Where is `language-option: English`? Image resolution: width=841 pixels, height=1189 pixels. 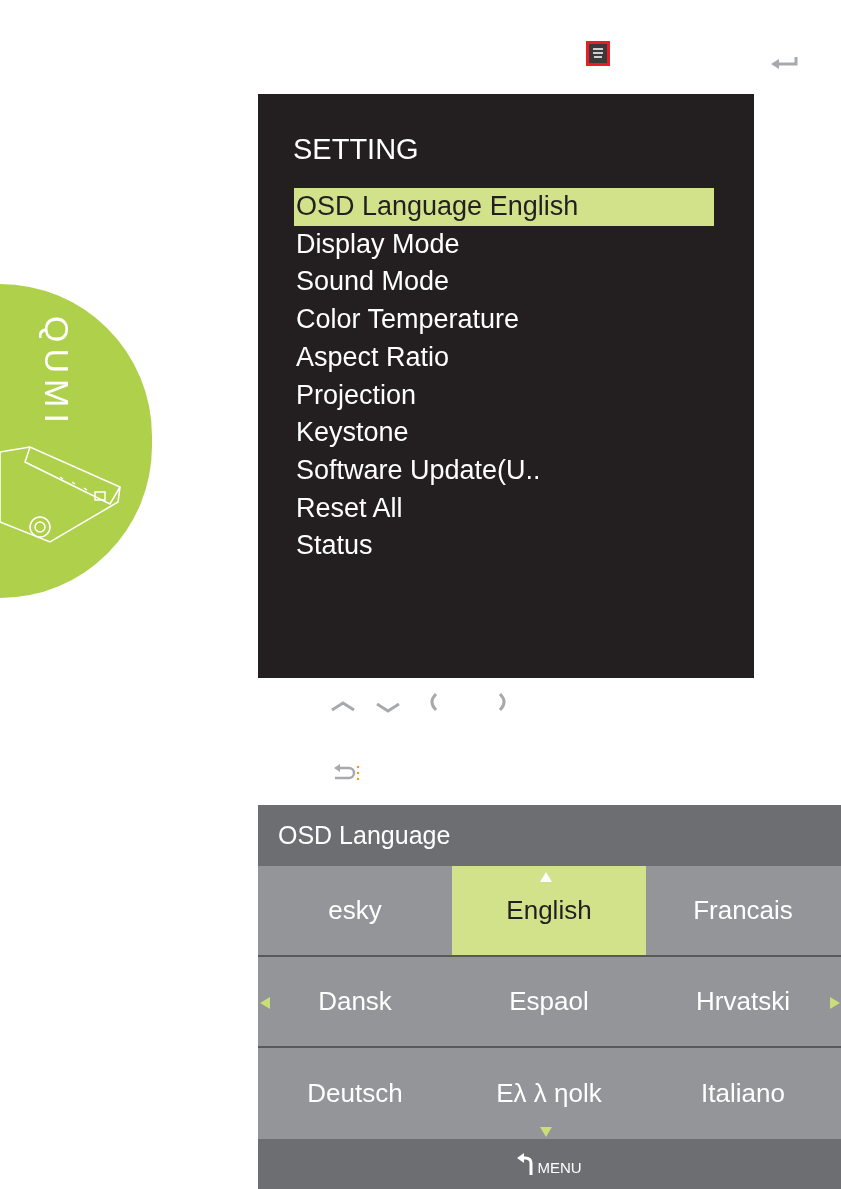 language-option: English is located at coordinates (549, 910).